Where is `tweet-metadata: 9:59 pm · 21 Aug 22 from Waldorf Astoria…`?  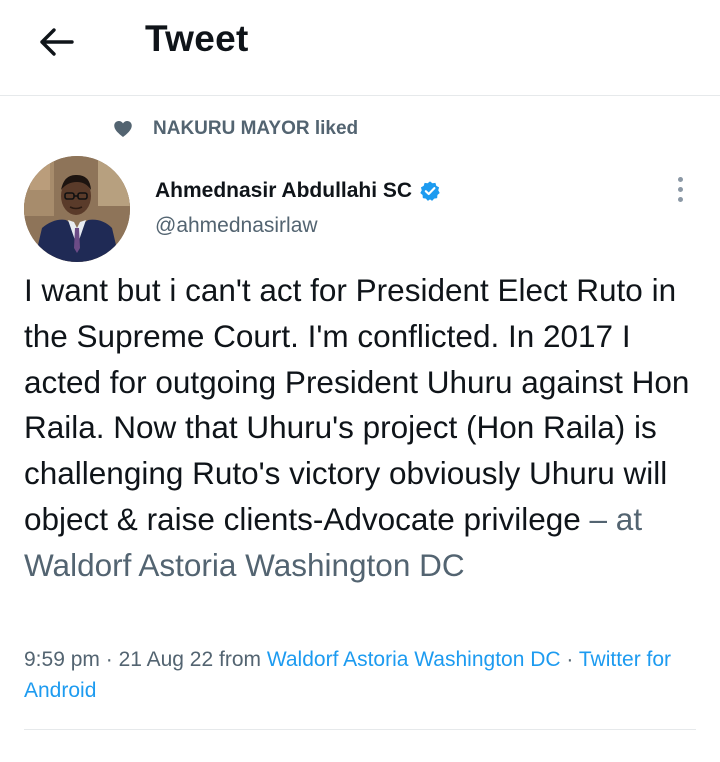
tweet-metadata: 9:59 pm · 21 Aug 22 from Waldorf Astoria… is located at coordinates (364, 675).